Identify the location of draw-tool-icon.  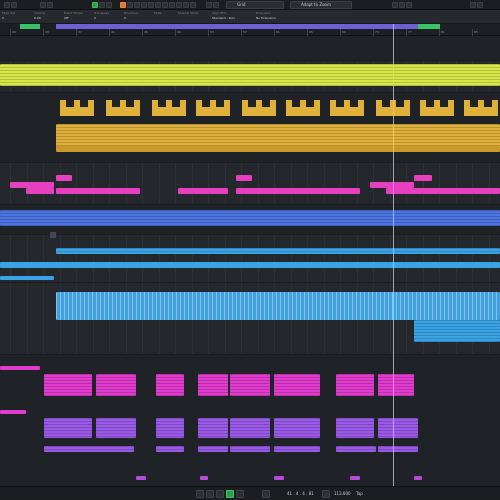
(172, 5).